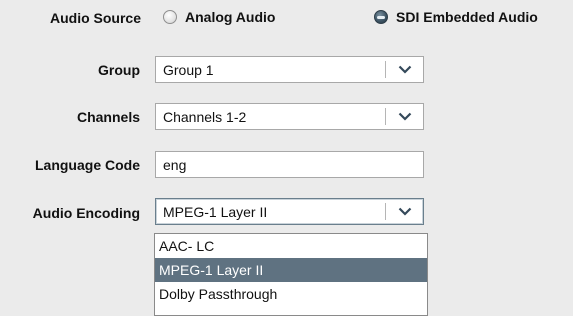 The height and width of the screenshot is (316, 573). Describe the element at coordinates (87, 165) in the screenshot. I see `language-code-label: Language Code` at that location.